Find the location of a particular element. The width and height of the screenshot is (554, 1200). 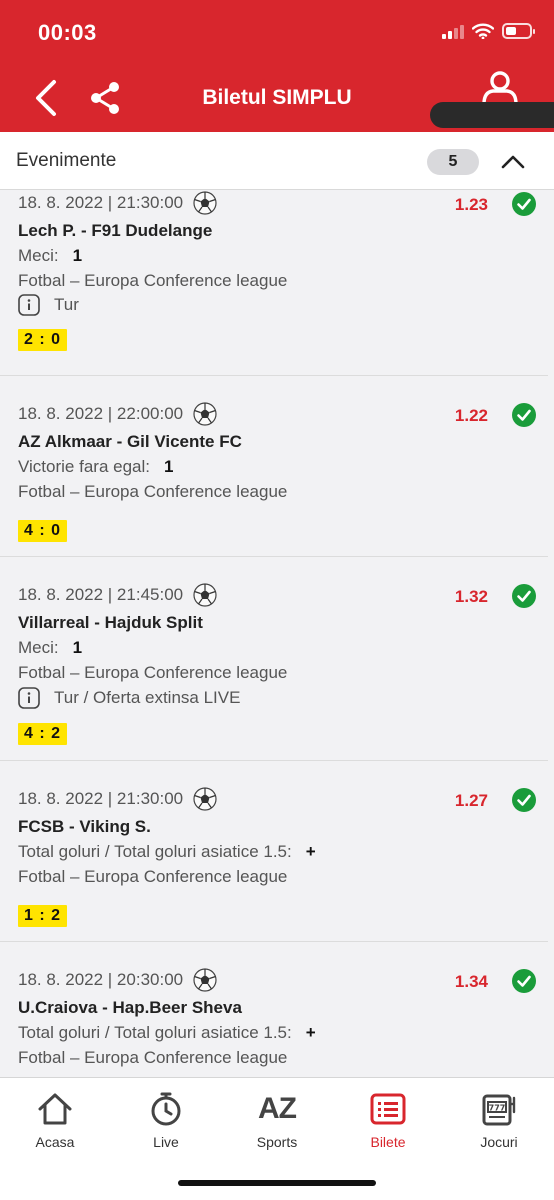

event-odds: 1.32 is located at coordinates (471, 596).